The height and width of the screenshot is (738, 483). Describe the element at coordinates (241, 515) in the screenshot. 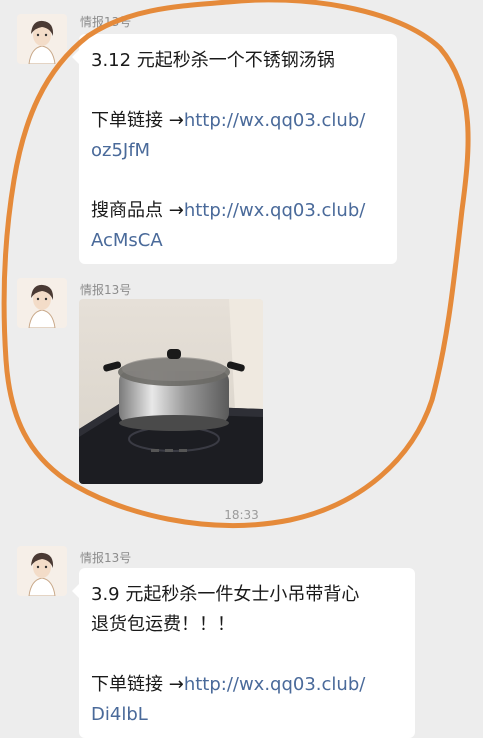

I see `message-timestamp: 18:33` at that location.